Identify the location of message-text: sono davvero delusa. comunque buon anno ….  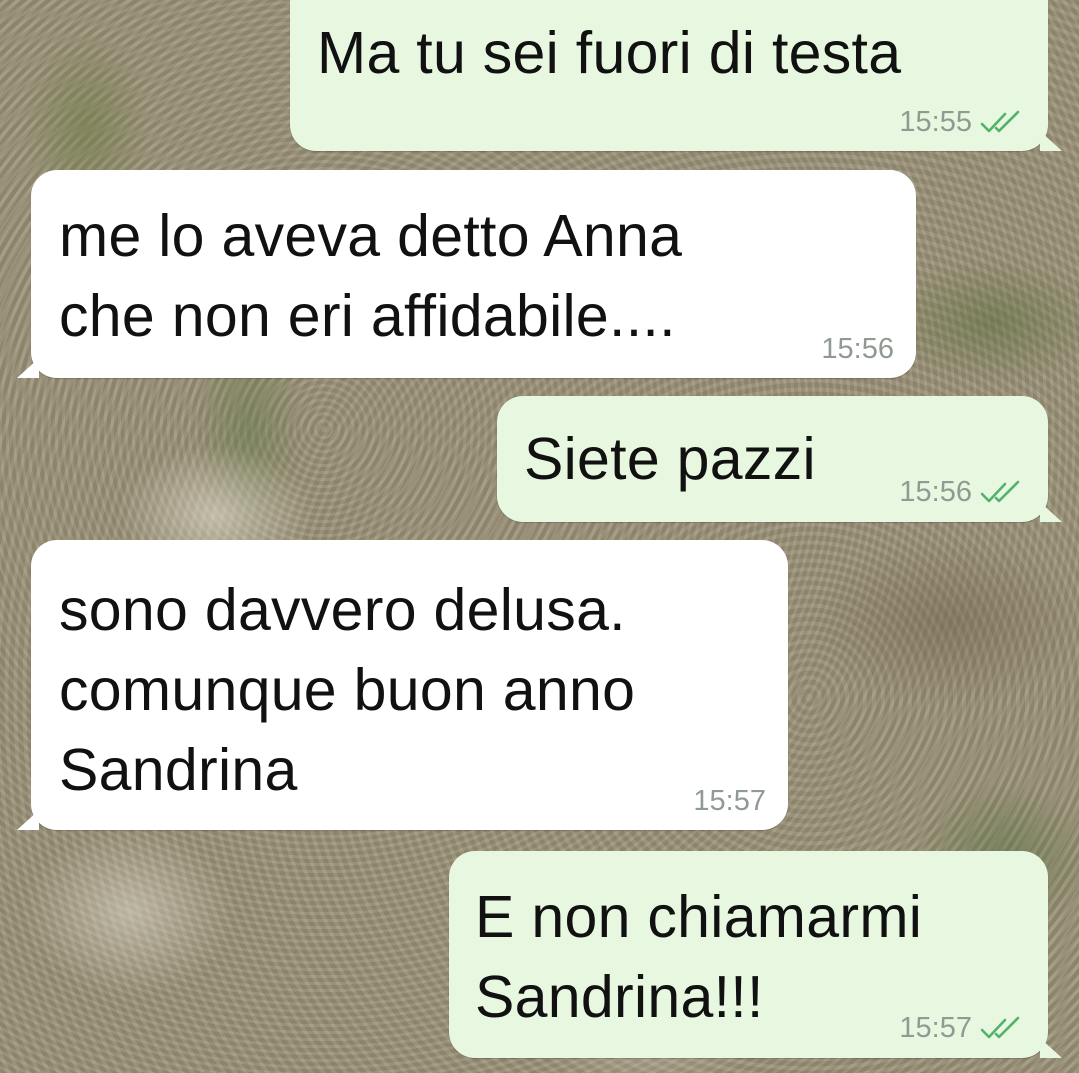
(347, 690).